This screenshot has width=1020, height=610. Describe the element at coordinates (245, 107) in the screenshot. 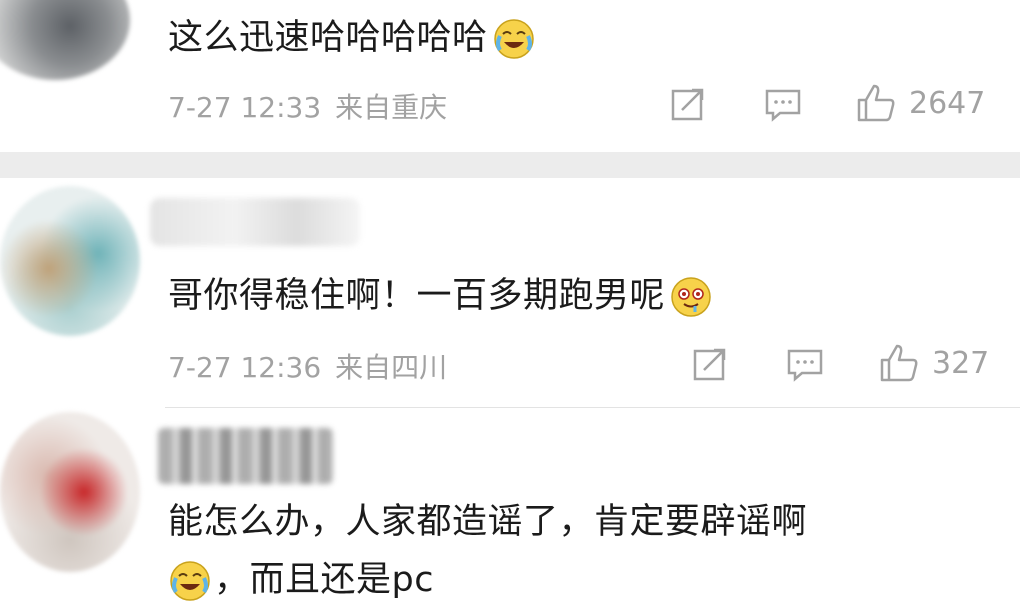

I see `comment-date: 7-27 12:33` at that location.